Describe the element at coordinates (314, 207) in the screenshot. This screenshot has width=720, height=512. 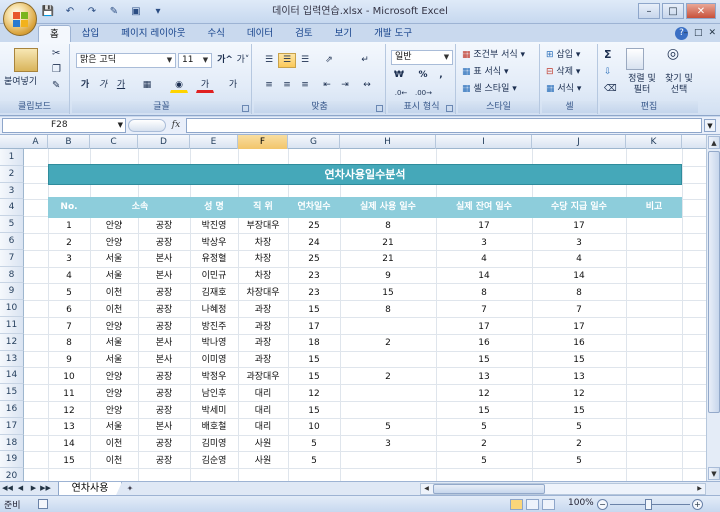
I see `header-annual-days: 연차일수` at that location.